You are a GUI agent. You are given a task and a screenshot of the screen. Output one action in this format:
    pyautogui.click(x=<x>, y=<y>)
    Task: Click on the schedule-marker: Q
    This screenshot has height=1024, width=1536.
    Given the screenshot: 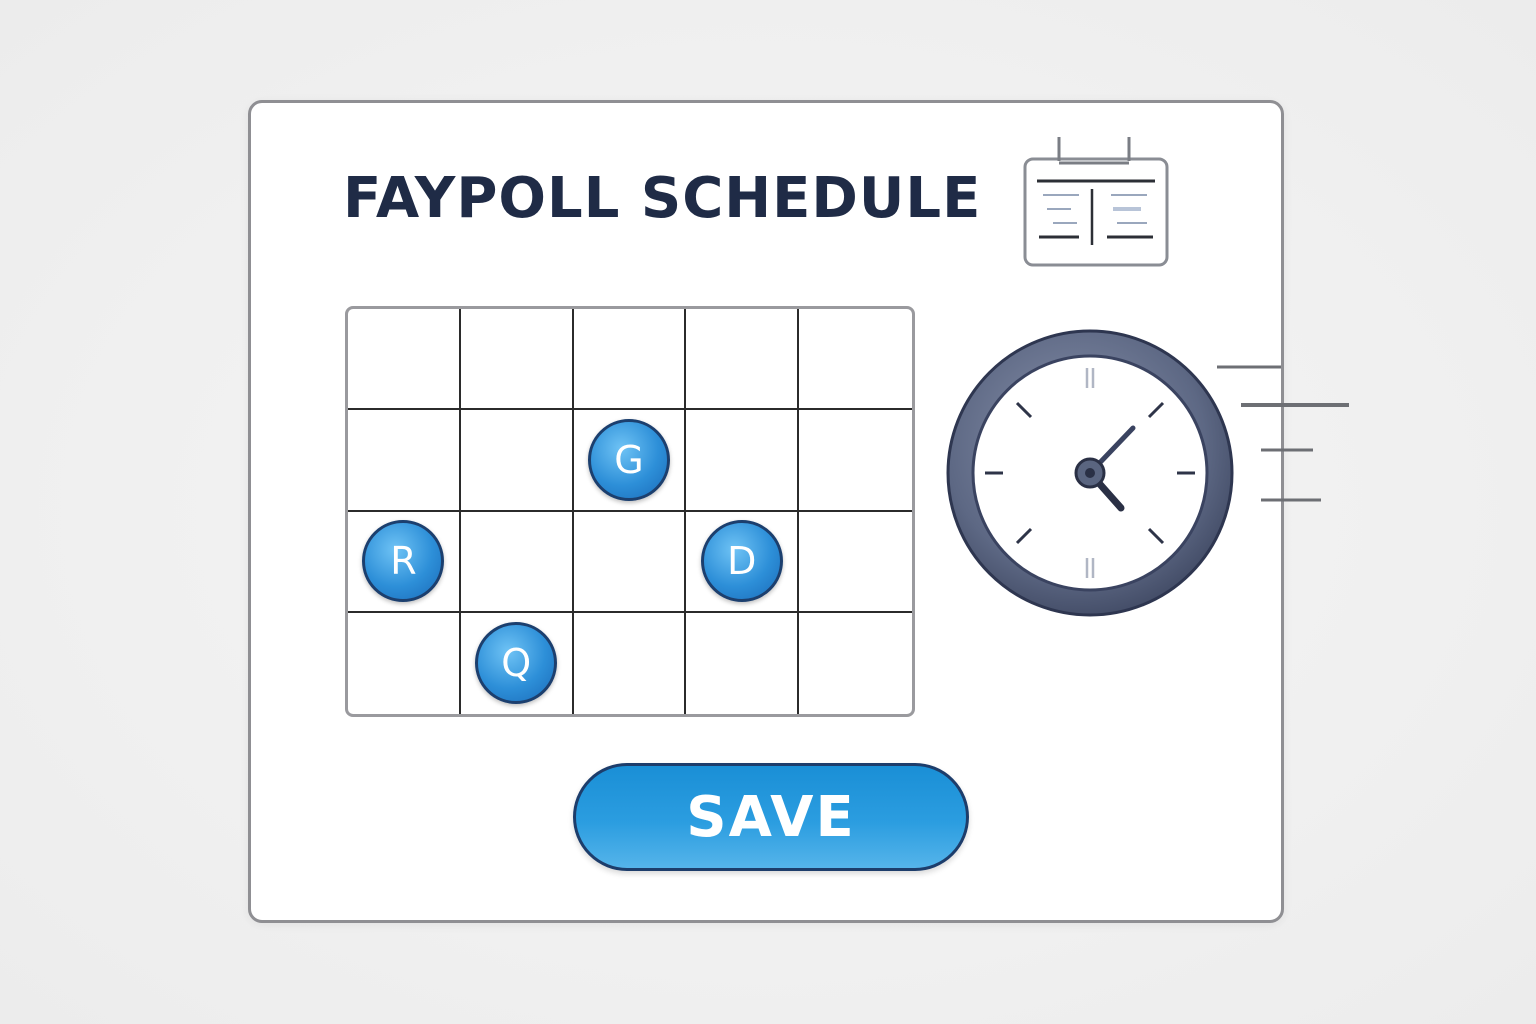 What is the action you would take?
    pyautogui.click(x=516, y=663)
    